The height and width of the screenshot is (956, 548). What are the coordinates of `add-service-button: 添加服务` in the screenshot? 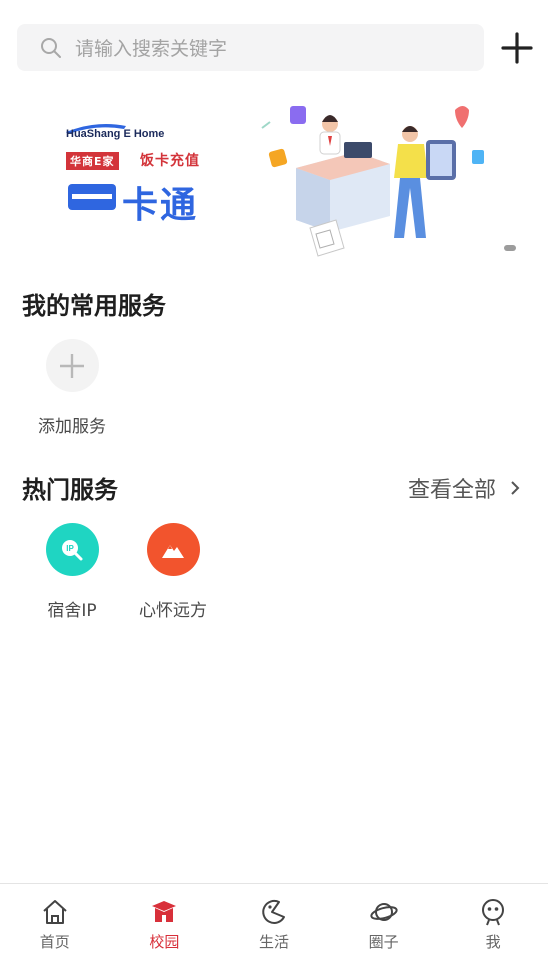 It's located at (72, 388).